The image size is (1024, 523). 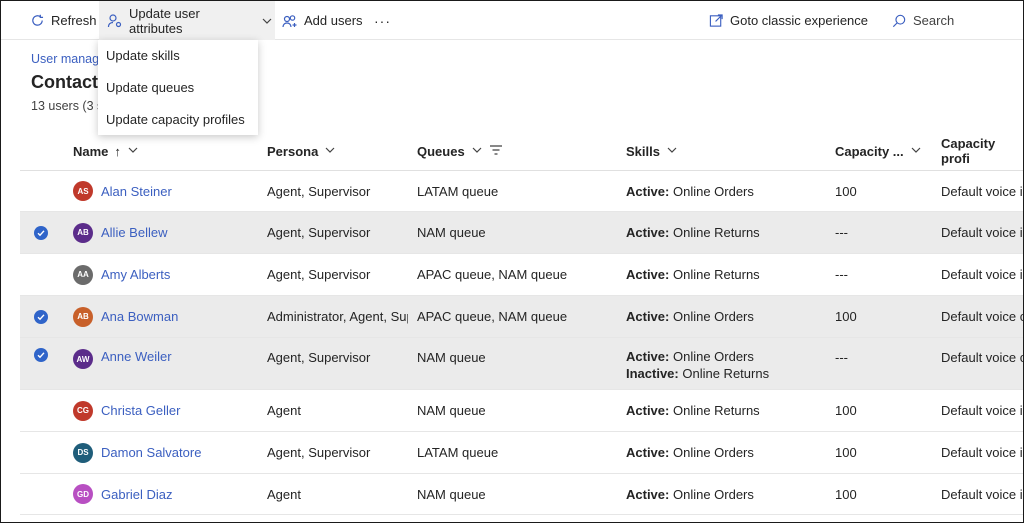 I want to click on user-name-link: Amy Alberts, so click(x=135, y=274).